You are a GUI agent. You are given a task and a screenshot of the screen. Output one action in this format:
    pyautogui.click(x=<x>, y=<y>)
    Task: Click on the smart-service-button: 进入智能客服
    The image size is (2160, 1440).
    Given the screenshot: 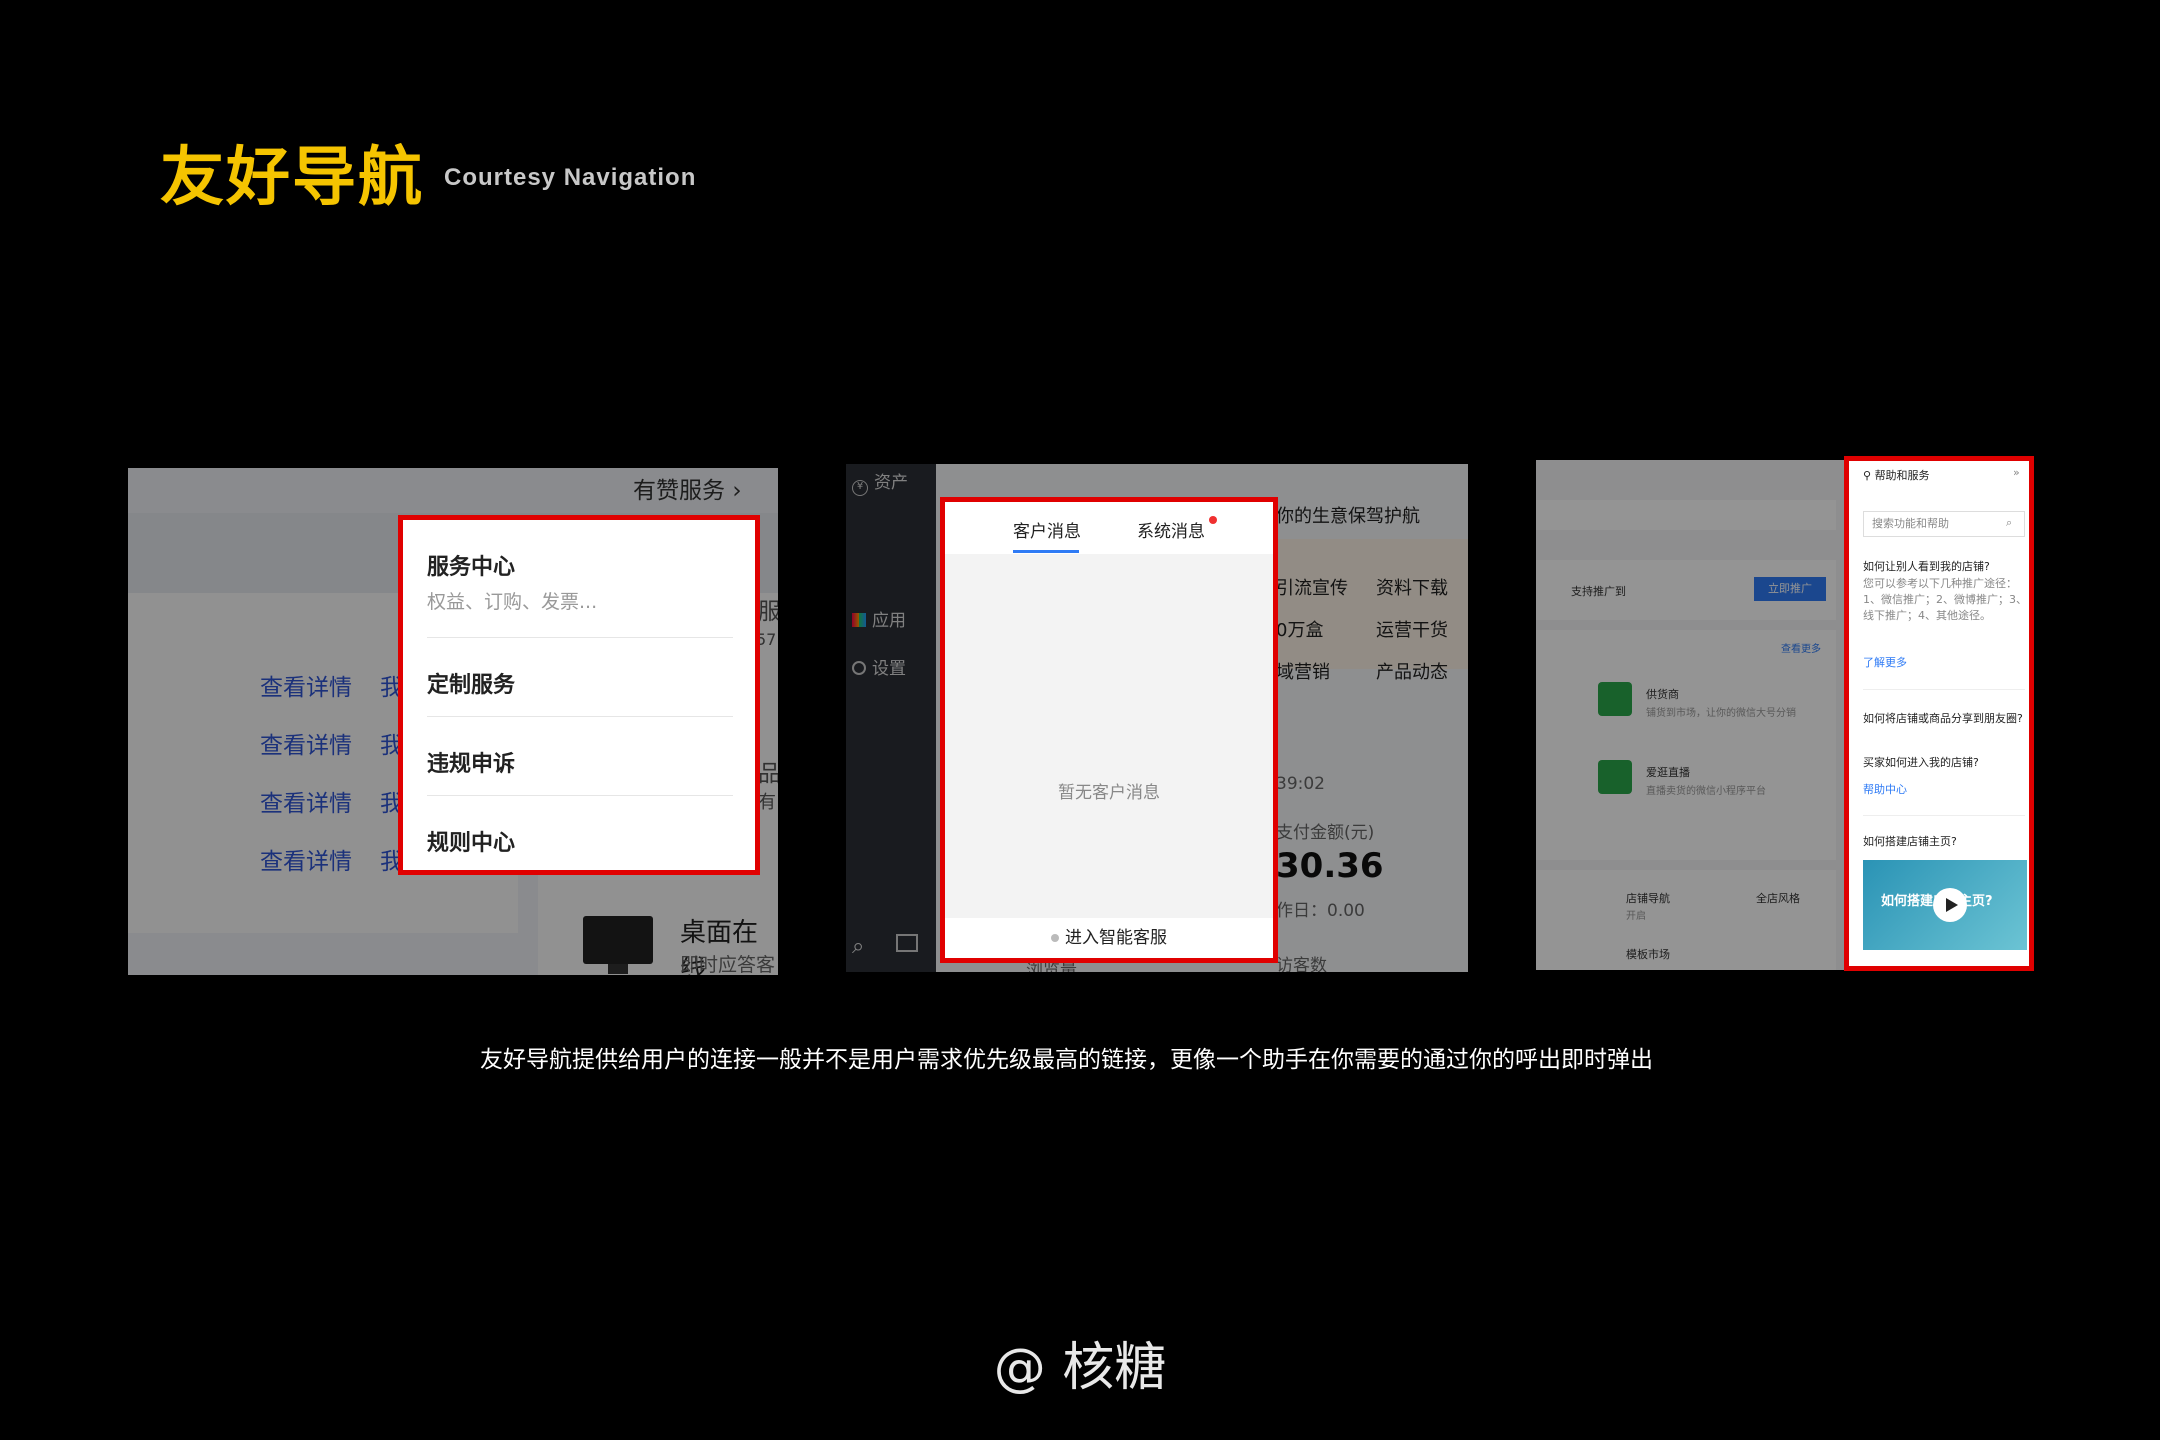 What is the action you would take?
    pyautogui.click(x=1109, y=938)
    